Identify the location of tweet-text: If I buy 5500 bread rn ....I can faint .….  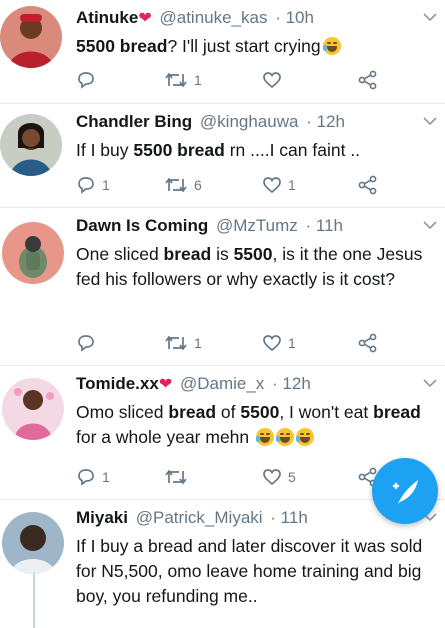
(257, 150).